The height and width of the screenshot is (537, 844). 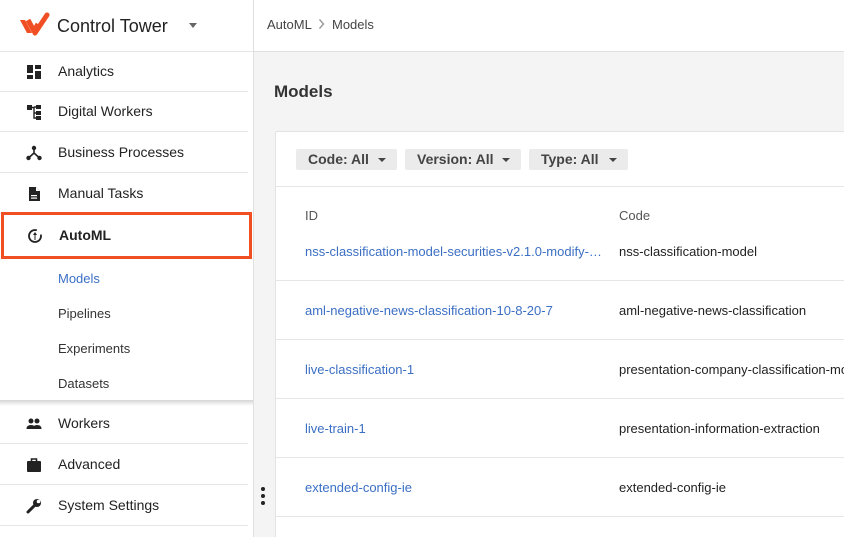 I want to click on sidebar-item-manual-tasks: Manual Tasks, so click(x=124, y=194).